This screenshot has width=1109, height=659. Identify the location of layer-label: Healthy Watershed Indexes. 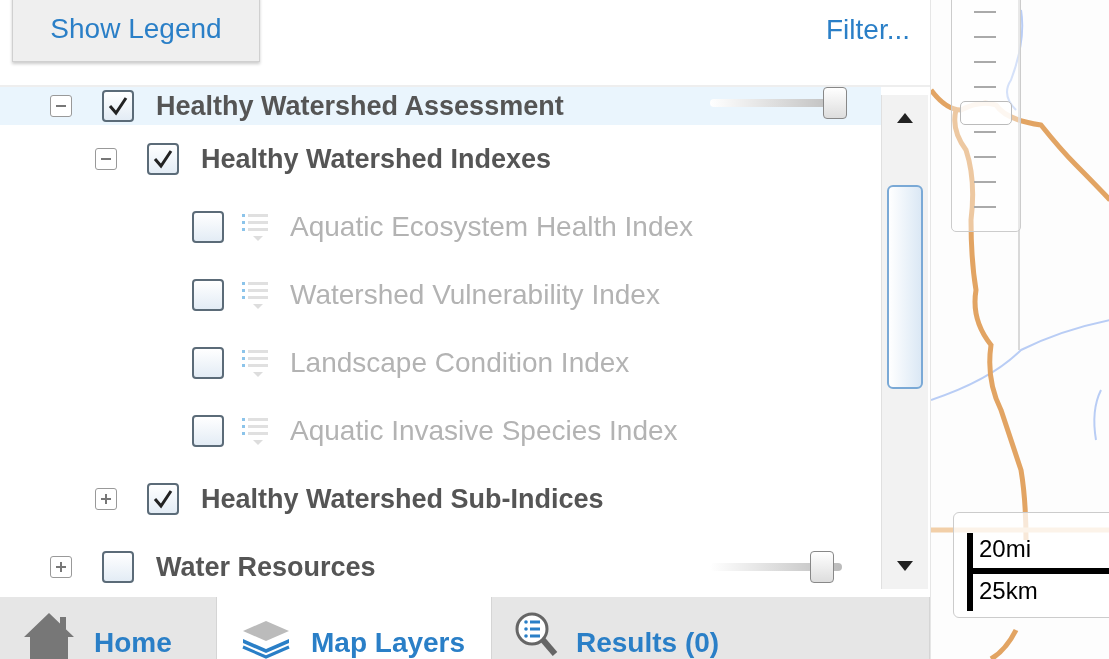
(376, 159).